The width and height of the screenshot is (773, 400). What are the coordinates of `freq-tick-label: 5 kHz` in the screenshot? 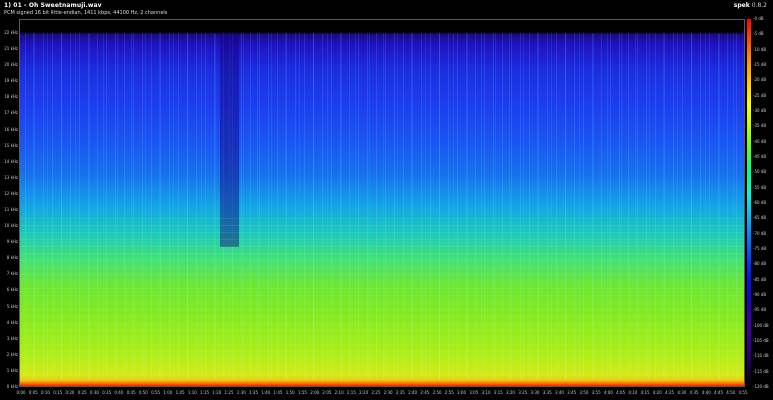 It's located at (12, 306).